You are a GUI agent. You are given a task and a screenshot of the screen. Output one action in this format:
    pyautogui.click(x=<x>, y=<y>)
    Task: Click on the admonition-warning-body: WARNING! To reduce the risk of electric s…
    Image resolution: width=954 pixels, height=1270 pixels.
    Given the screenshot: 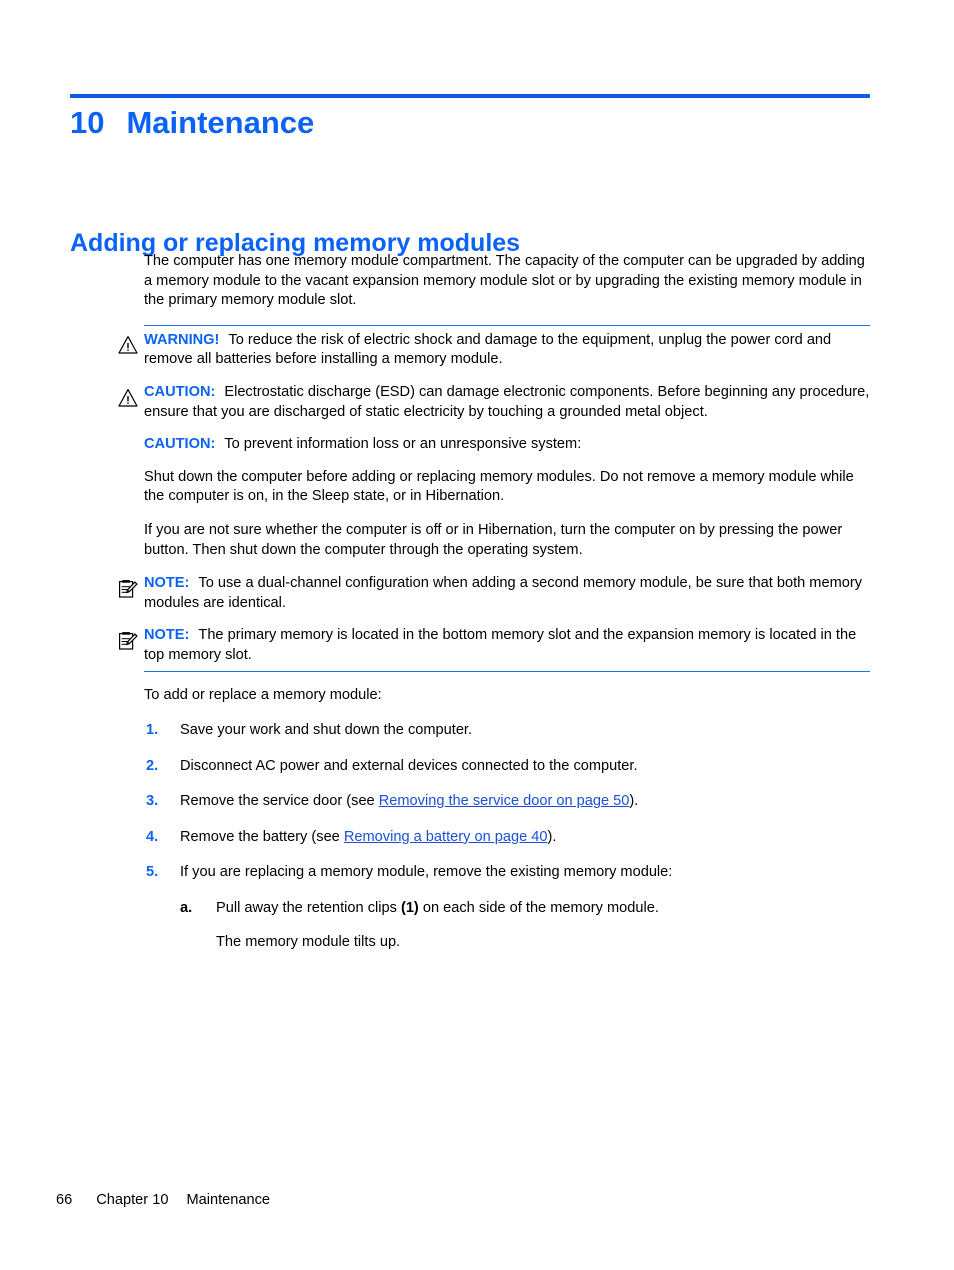 What is the action you would take?
    pyautogui.click(x=507, y=350)
    